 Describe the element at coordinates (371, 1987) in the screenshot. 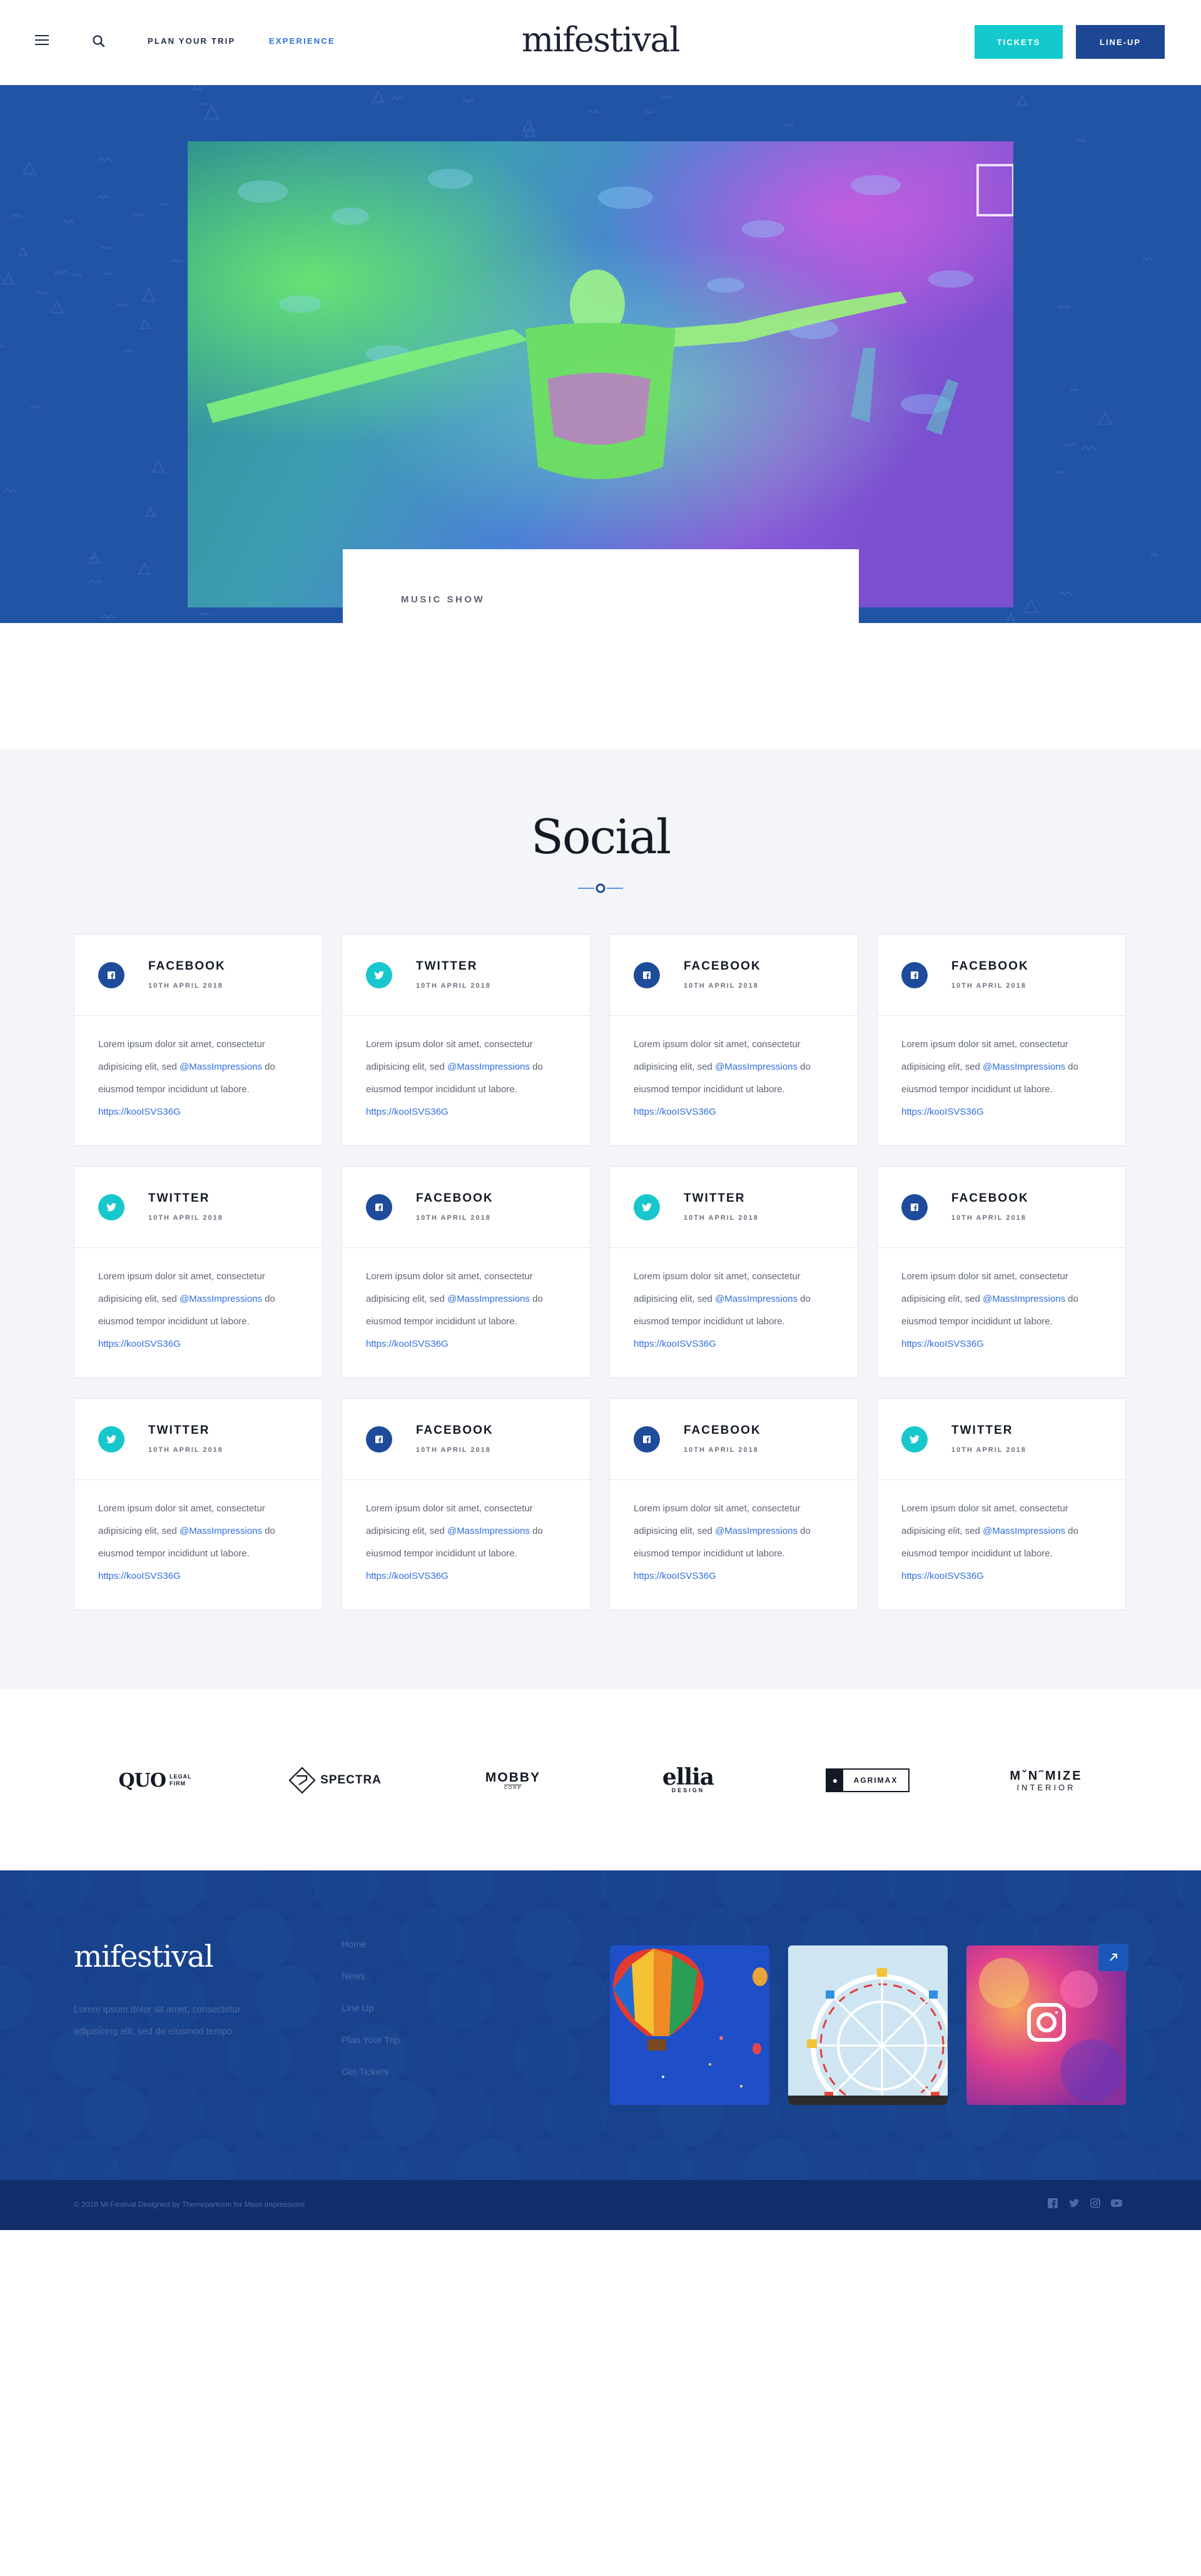

I see `footer-nav-news: News` at that location.